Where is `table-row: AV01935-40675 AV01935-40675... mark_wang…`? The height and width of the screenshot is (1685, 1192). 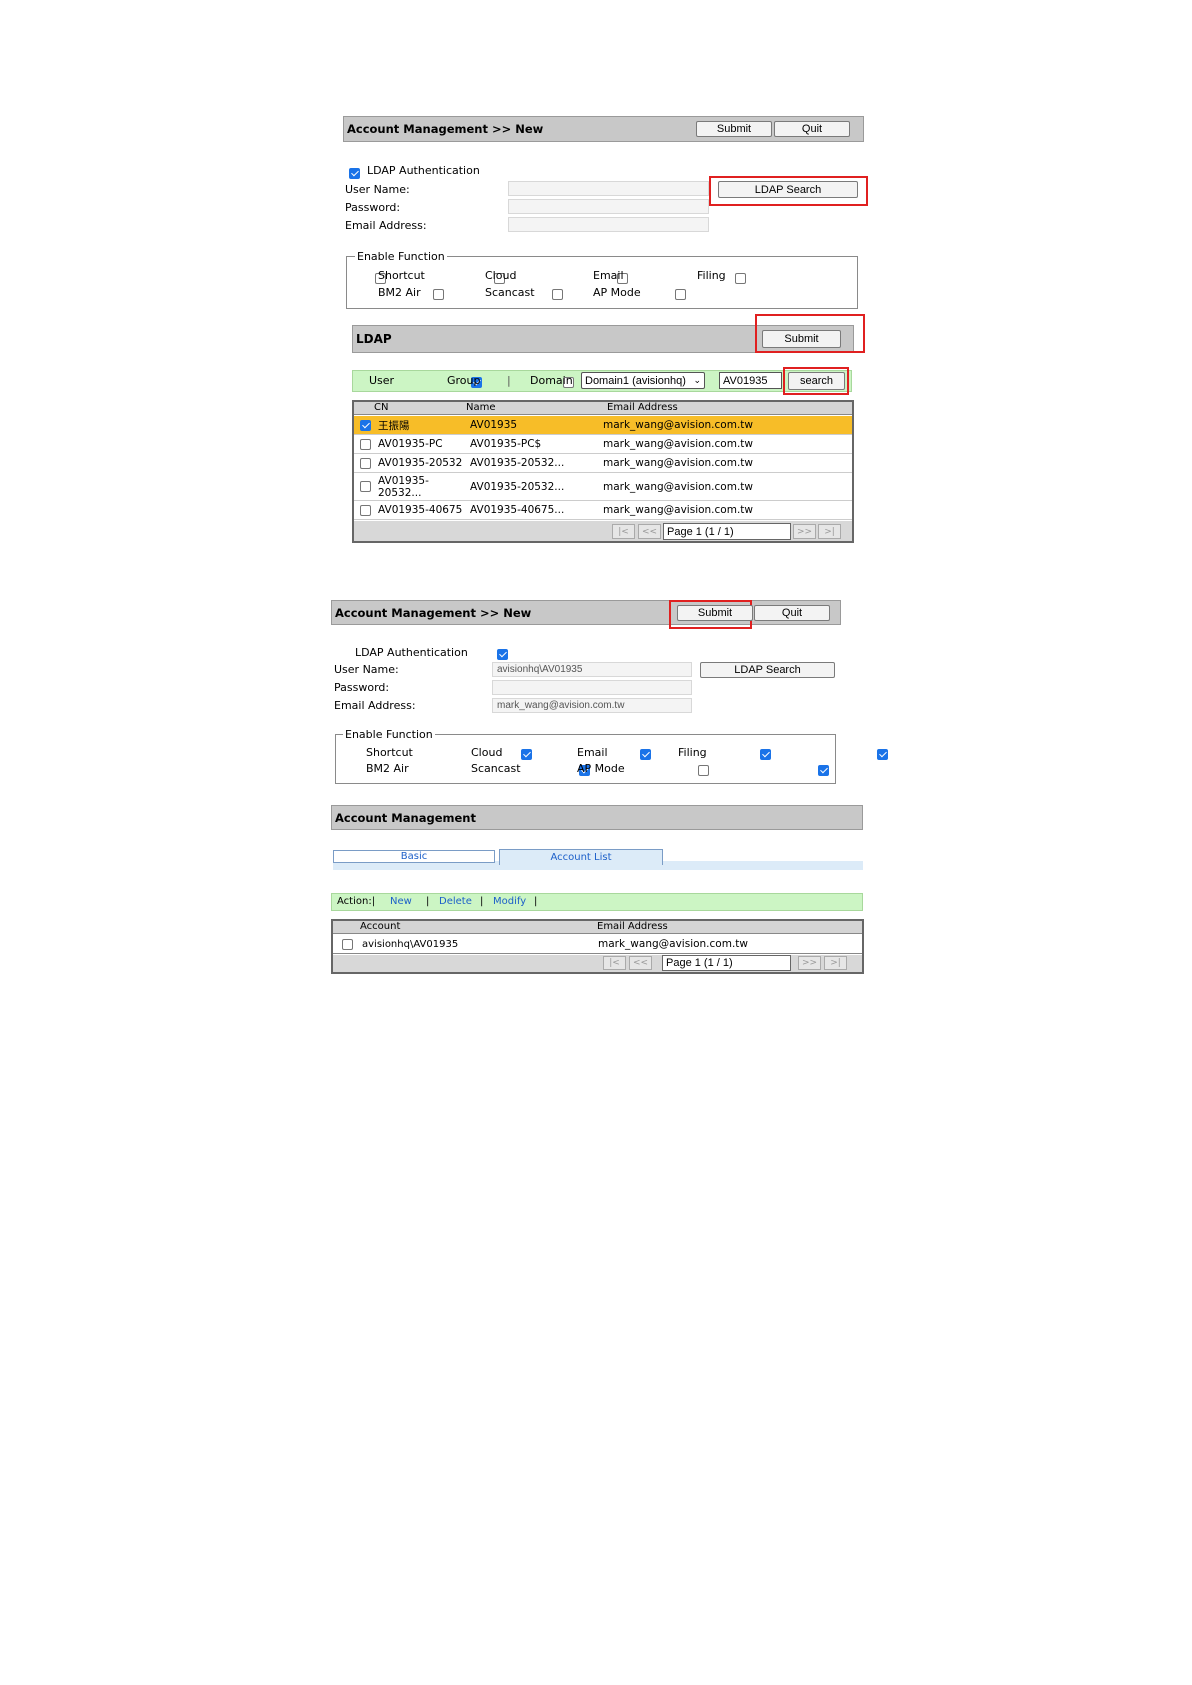
table-row: AV01935-40675 AV01935-40675... mark_wang… is located at coordinates (603, 510).